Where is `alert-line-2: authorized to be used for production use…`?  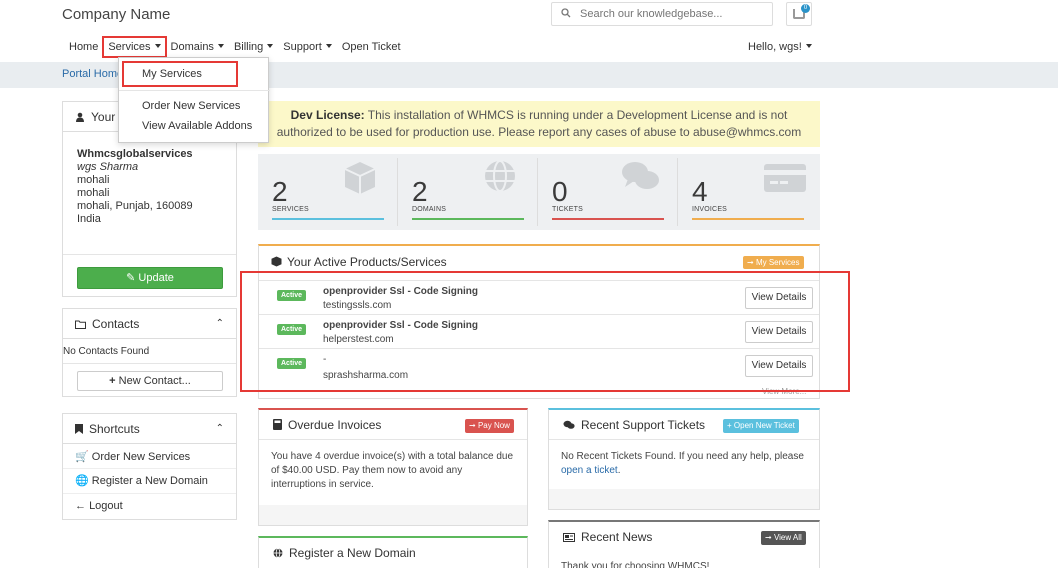 alert-line-2: authorized to be used for production use… is located at coordinates (539, 132).